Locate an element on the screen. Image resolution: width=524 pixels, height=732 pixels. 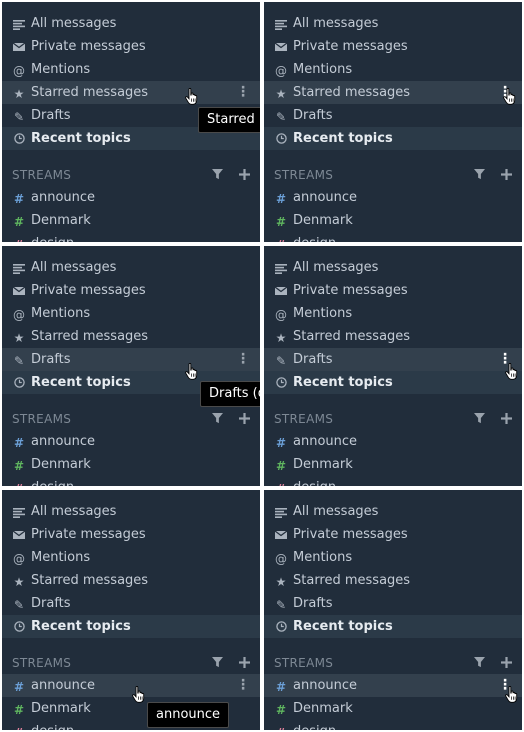
nav-label: Drafts is located at coordinates (313, 603).